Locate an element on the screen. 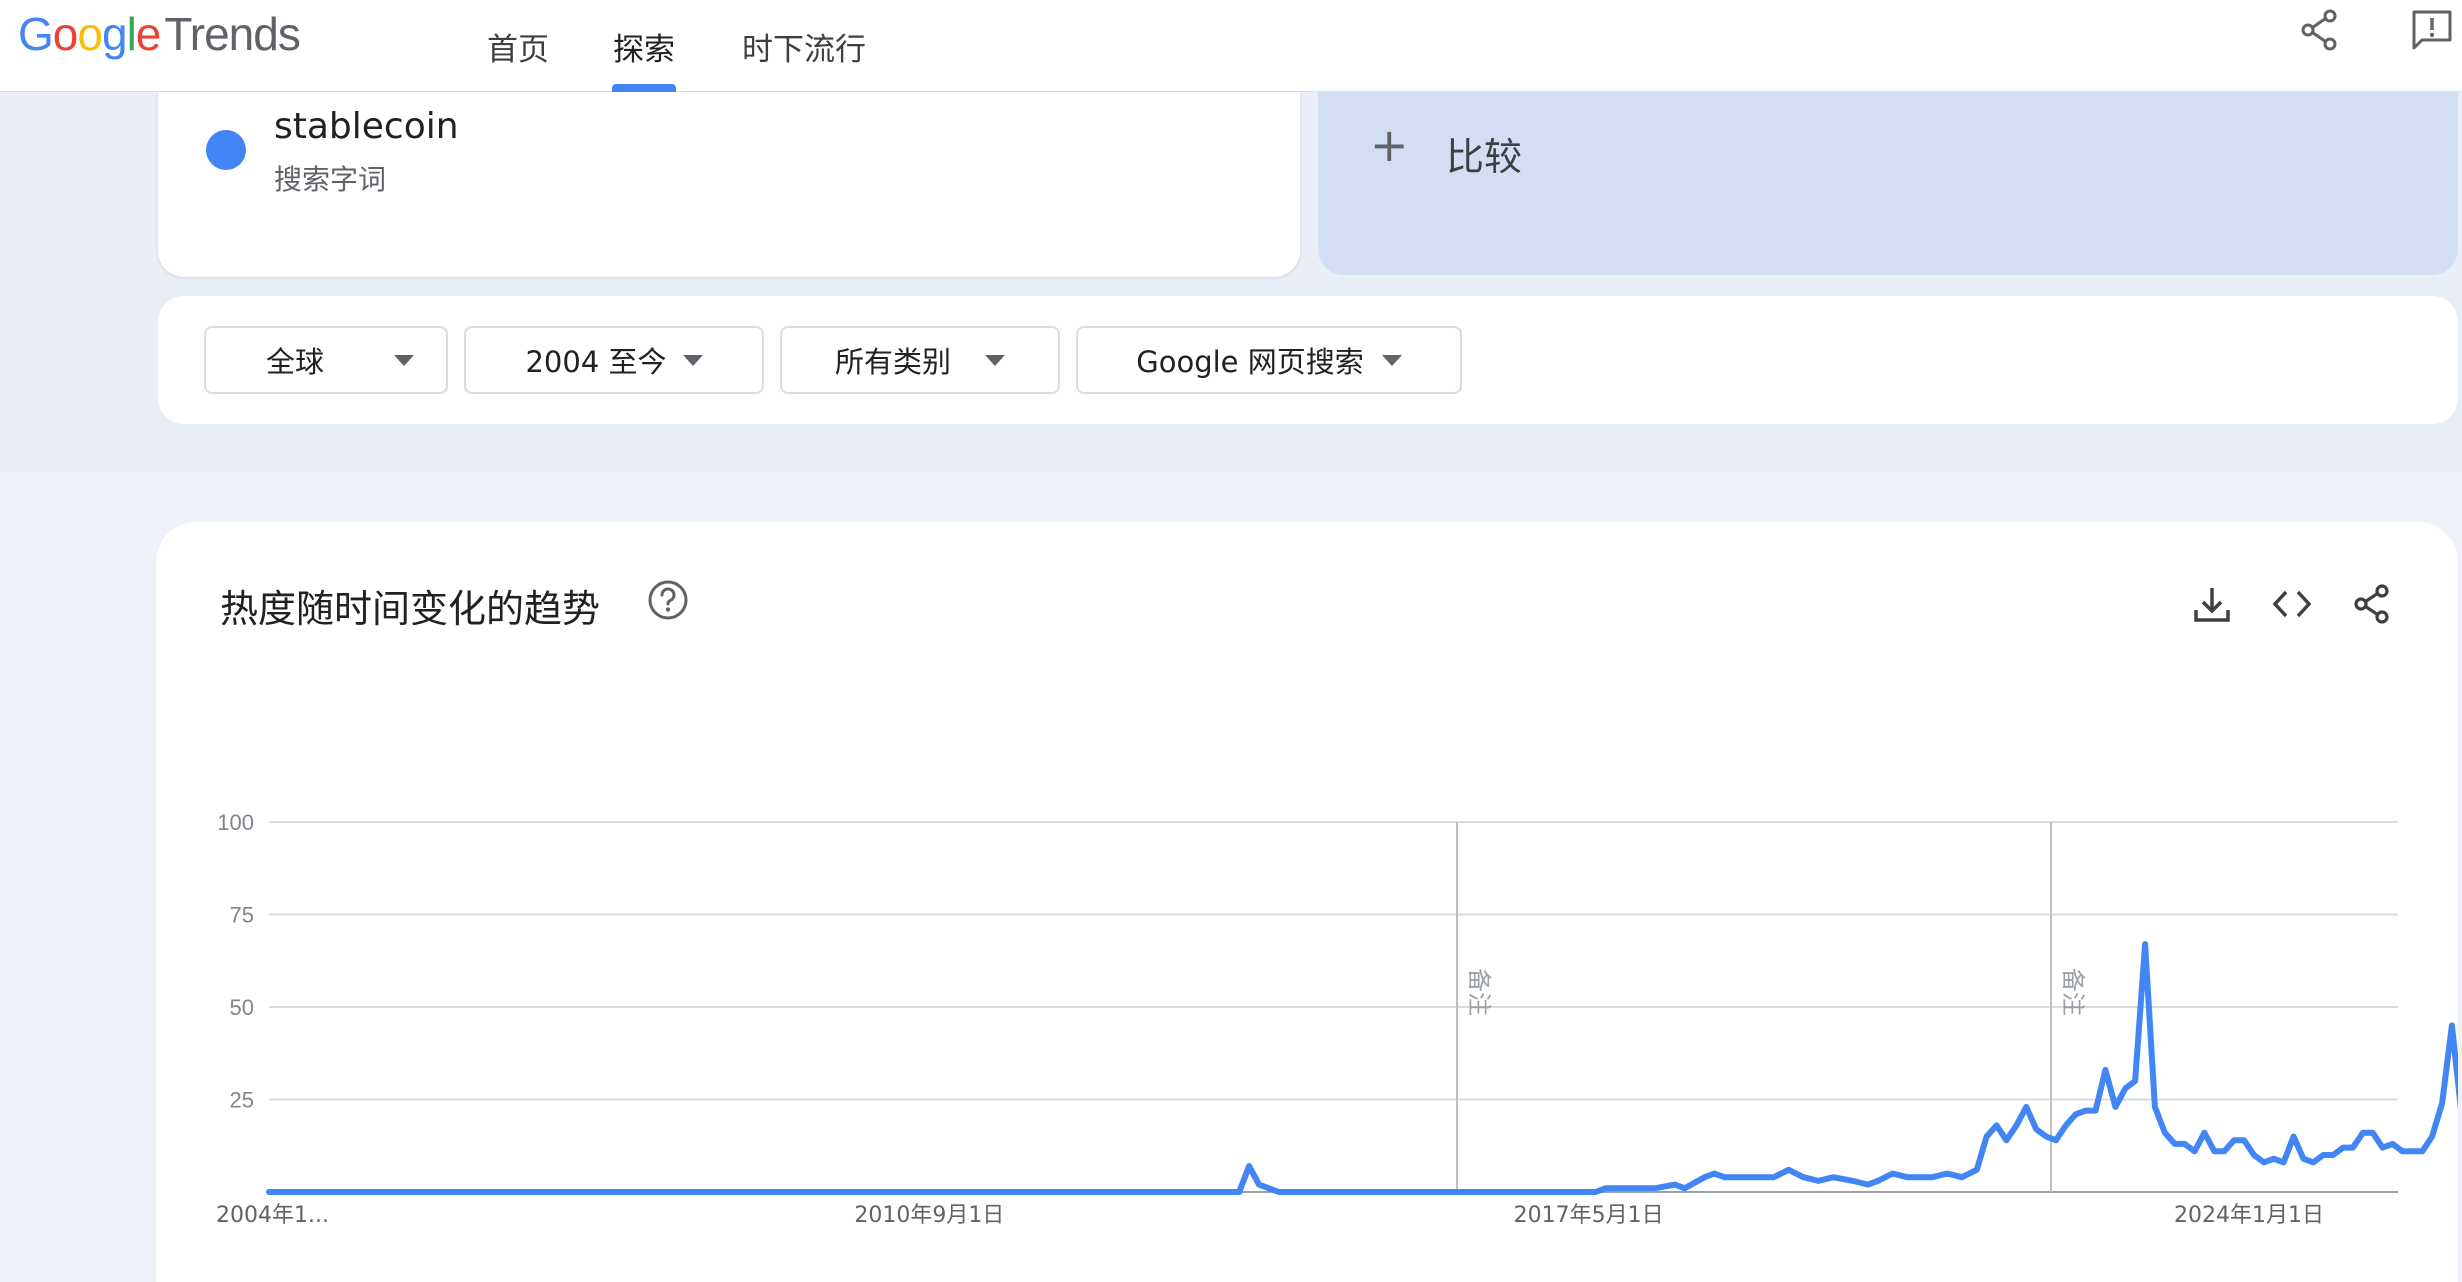 This screenshot has height=1282, width=2462. compare-card: + 比较 is located at coordinates (1888, 183).